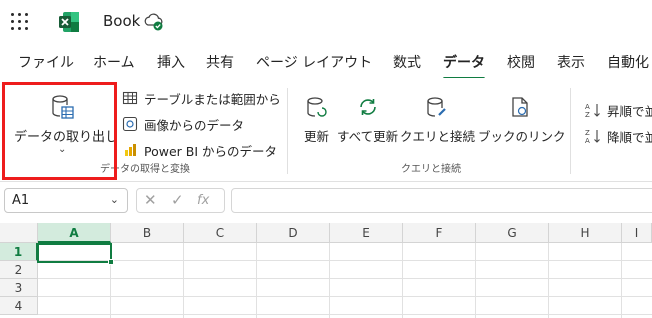  I want to click on workbook-links-button: ブックのリンク, so click(522, 135).